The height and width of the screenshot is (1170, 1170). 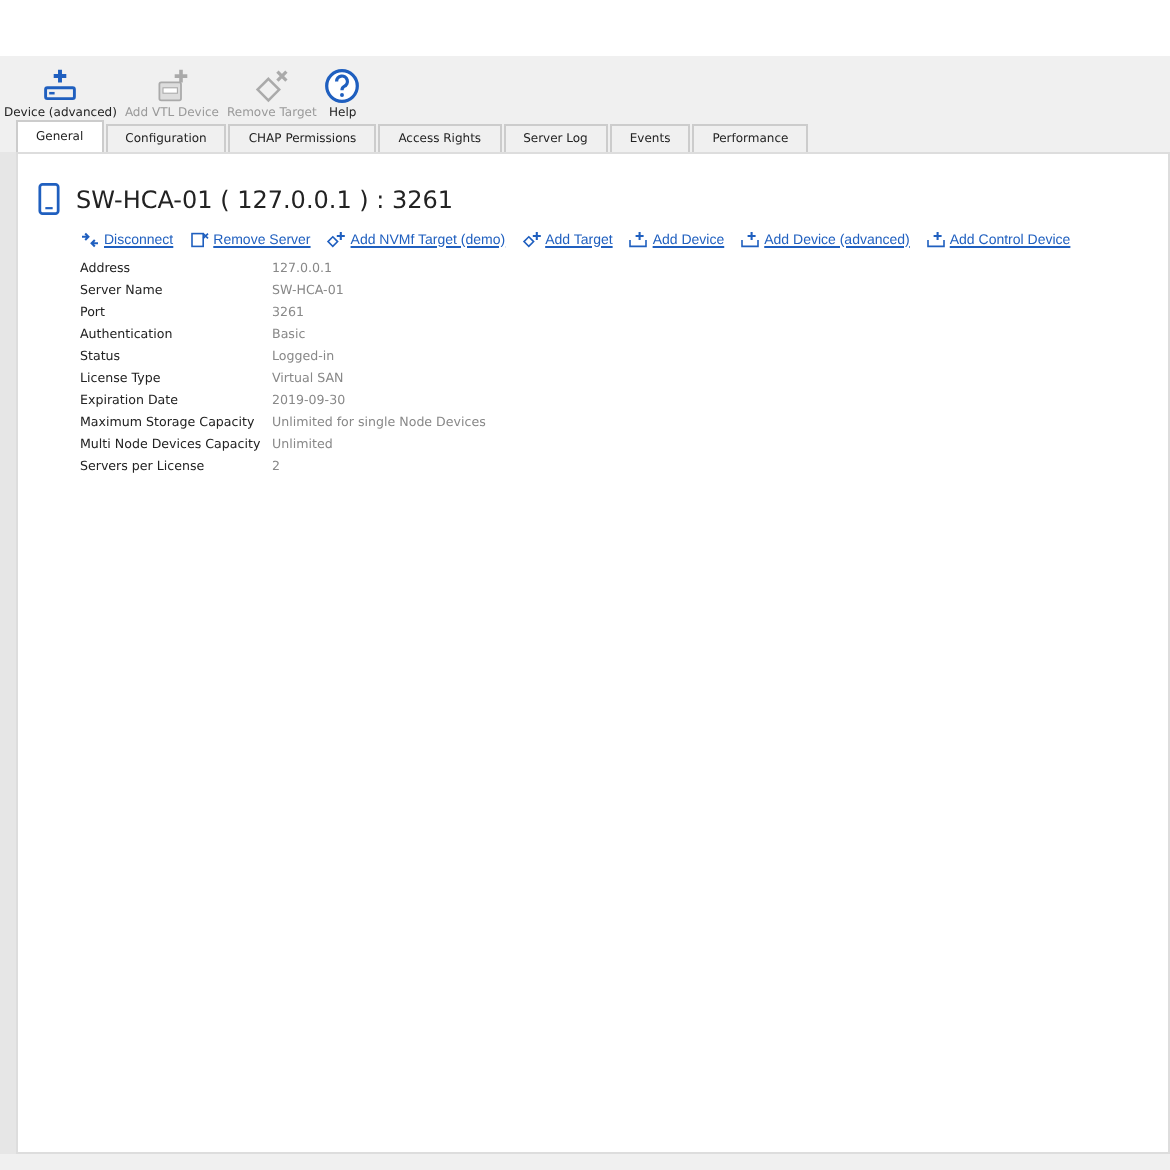 I want to click on diamond-x-icon, so click(x=271, y=86).